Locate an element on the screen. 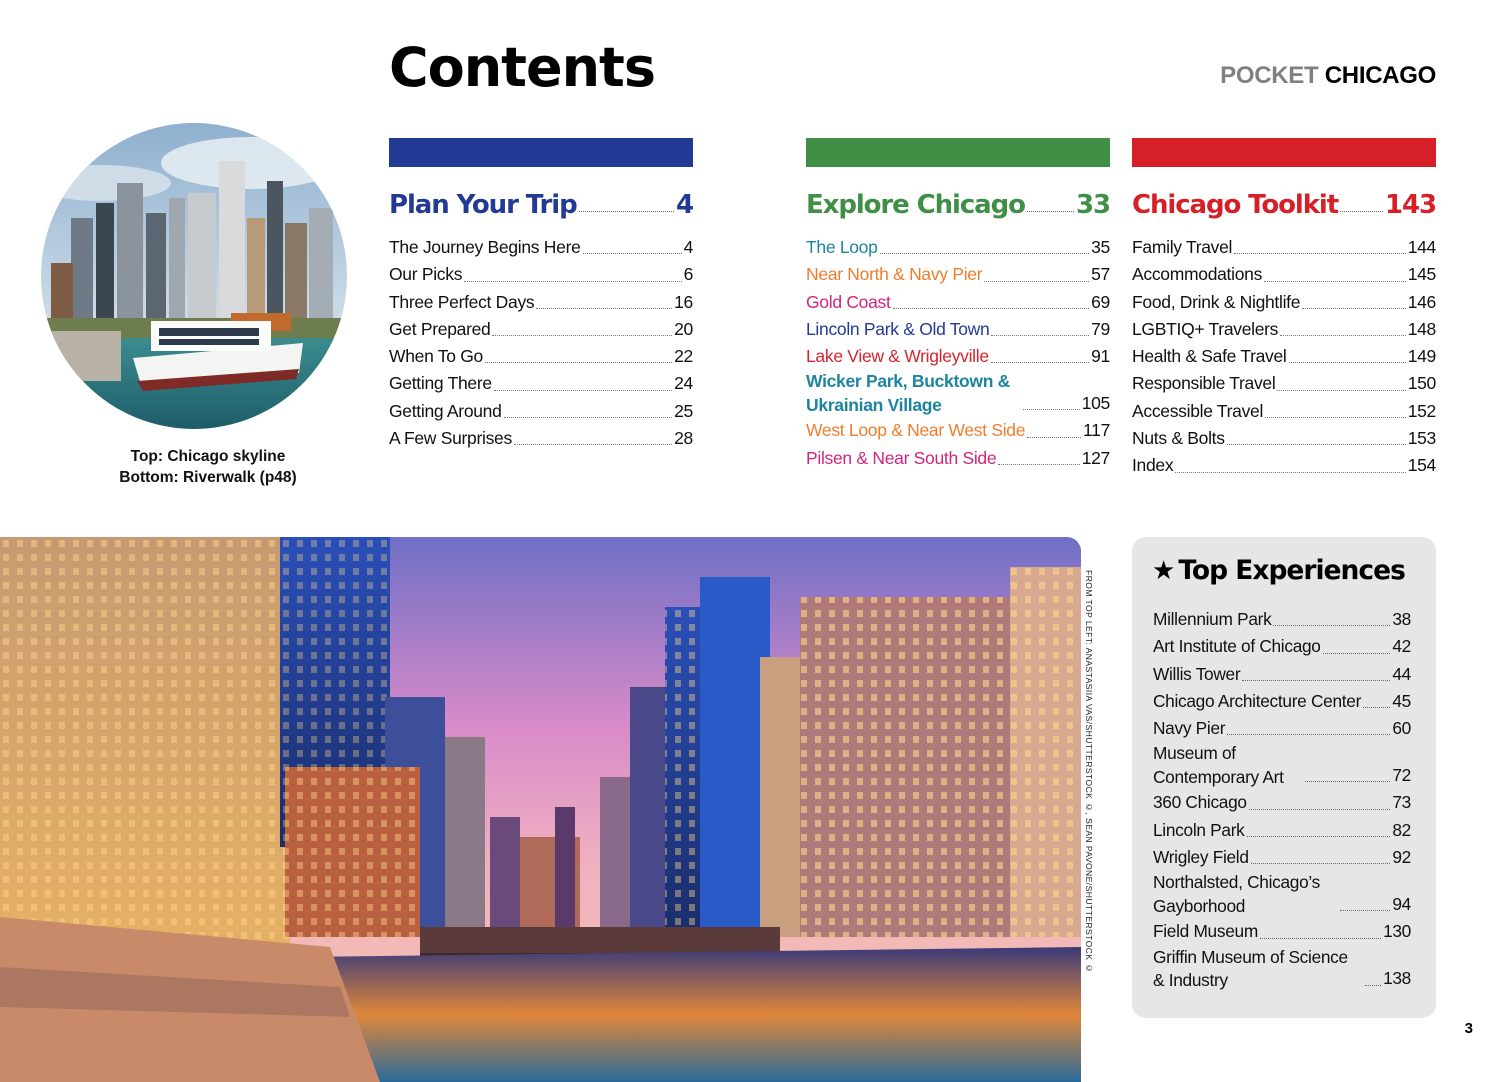 The width and height of the screenshot is (1500, 1082). toc-entry: West Loop & Near West Side117 is located at coordinates (958, 430).